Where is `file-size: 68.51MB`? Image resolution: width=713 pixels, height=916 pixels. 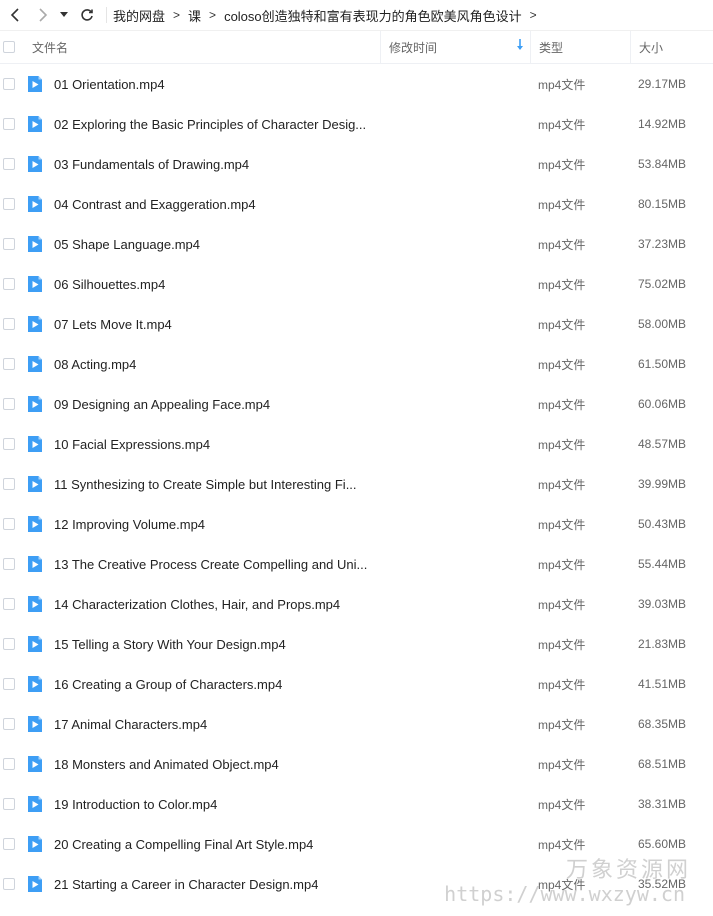 file-size: 68.51MB is located at coordinates (662, 764).